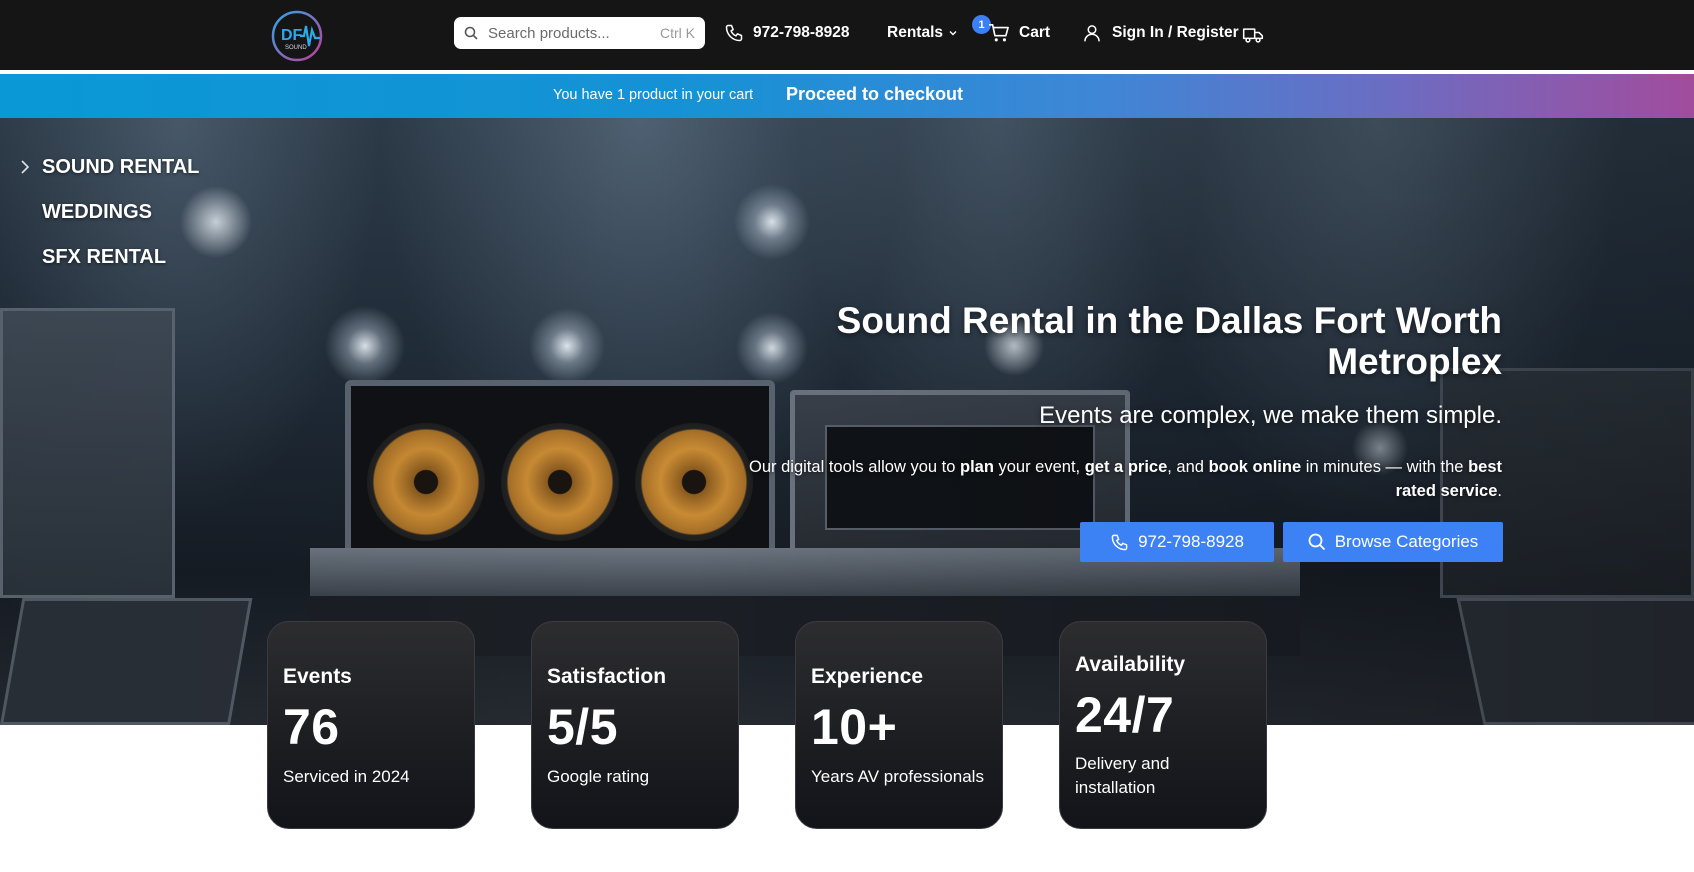 This screenshot has width=1694, height=872. I want to click on dfw-sound-logo: DF SOUND, so click(298, 36).